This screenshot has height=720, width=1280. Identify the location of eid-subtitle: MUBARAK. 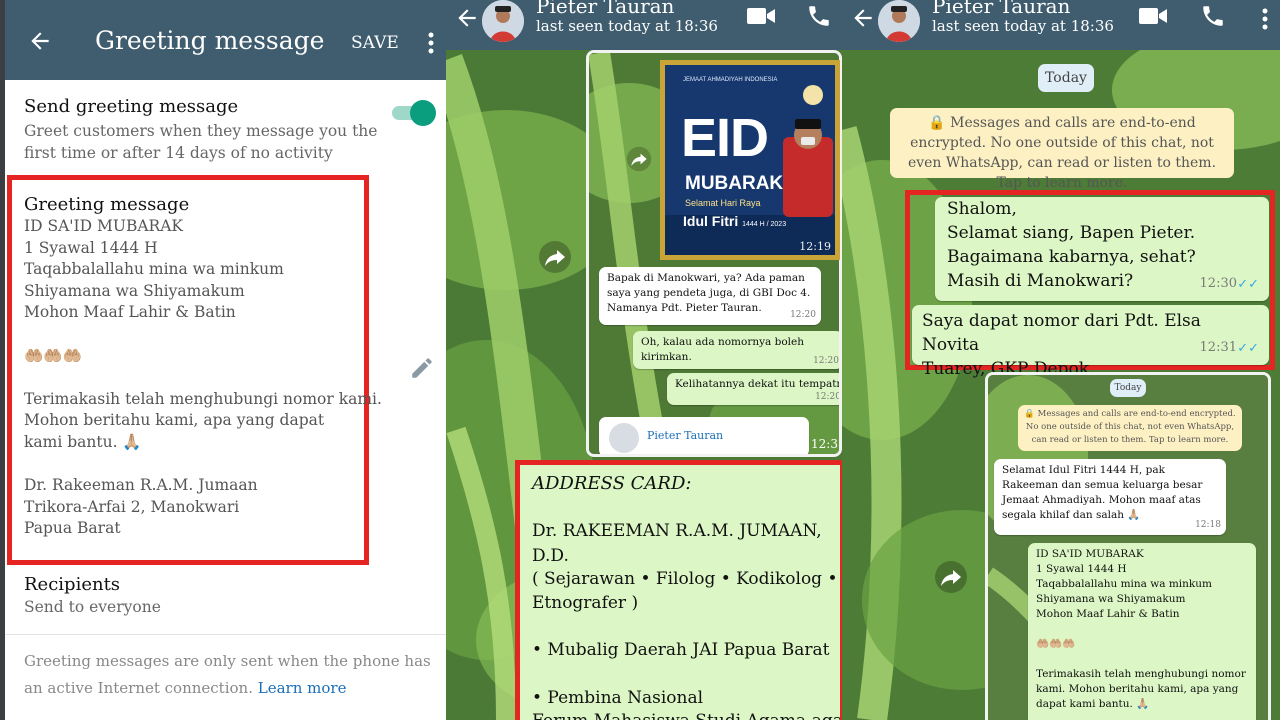
(734, 183).